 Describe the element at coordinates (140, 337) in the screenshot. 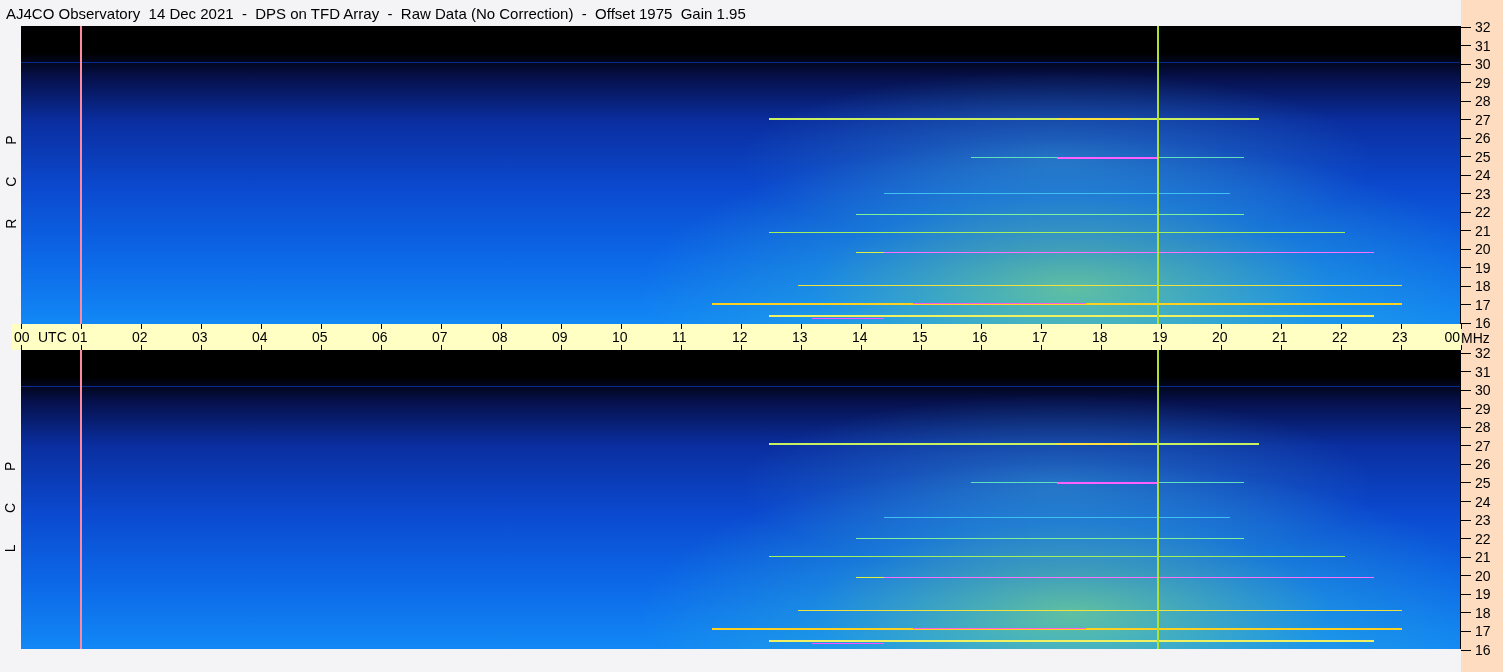

I see `time-label: 02` at that location.